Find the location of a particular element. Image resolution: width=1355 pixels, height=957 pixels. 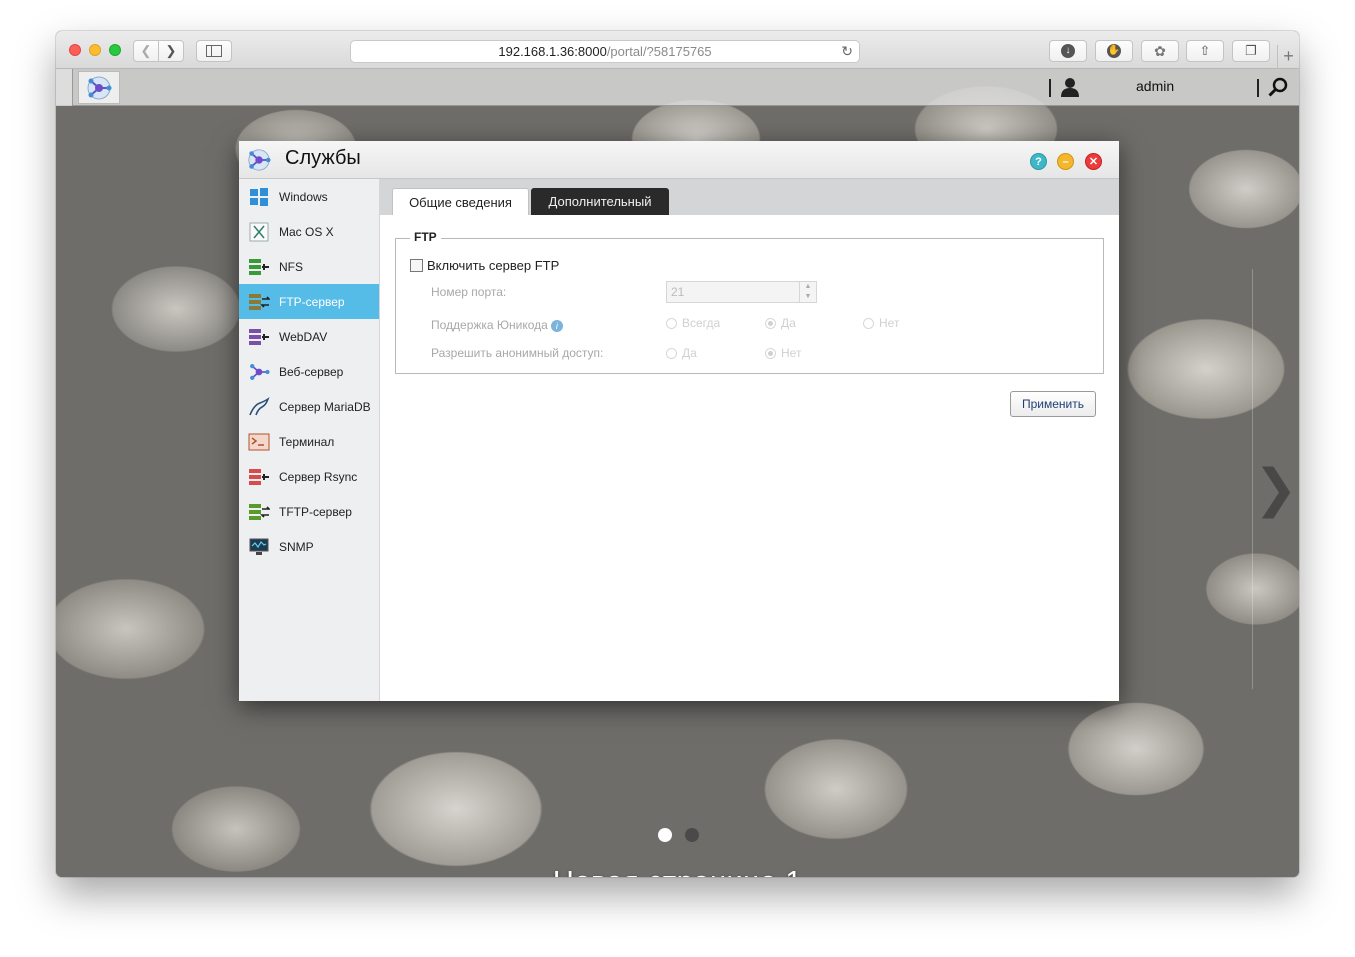

hand-icon: ✋ is located at coordinates (1114, 51).